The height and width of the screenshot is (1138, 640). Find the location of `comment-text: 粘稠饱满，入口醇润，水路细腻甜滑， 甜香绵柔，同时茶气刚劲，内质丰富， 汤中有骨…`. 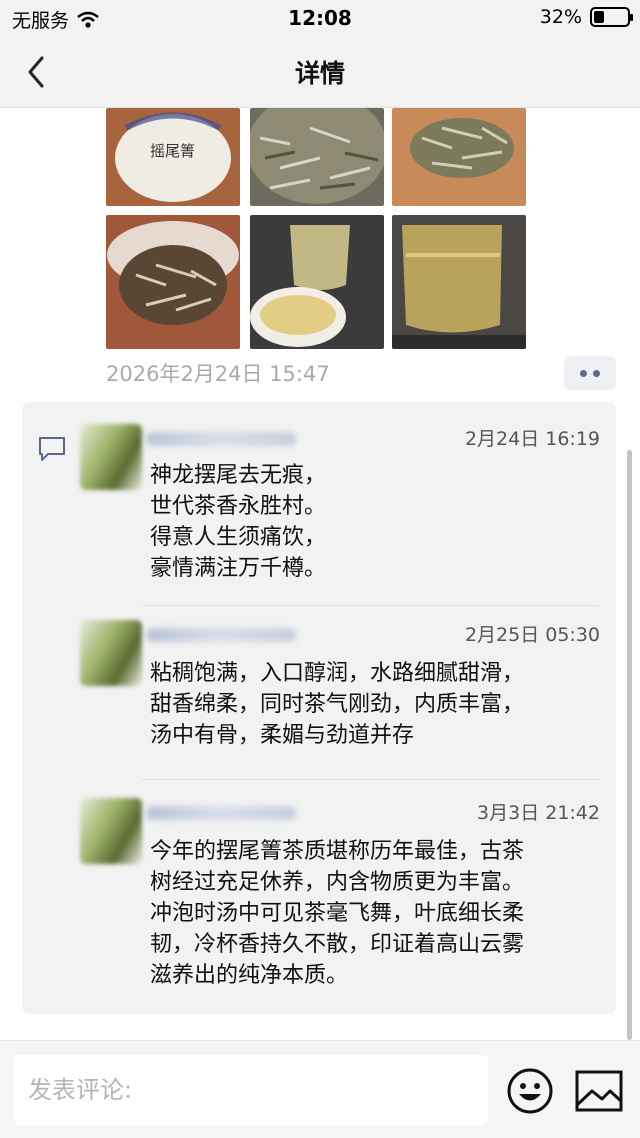

comment-text: 粘稠饱满，入口醇润，水路细腻甜滑， 甜香绵柔，同时茶气刚劲，内质丰富， 汤中有骨… is located at coordinates (375, 704).